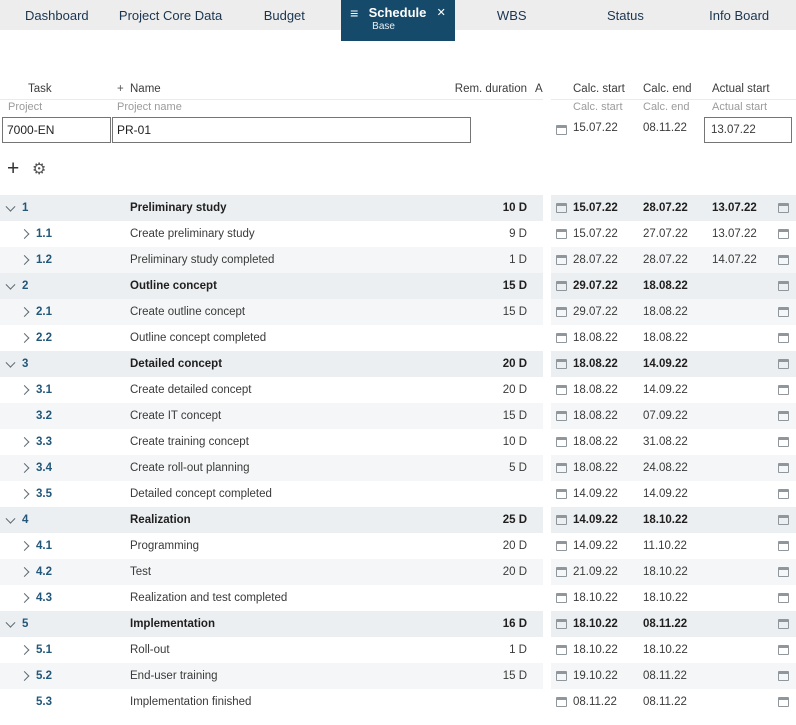 This screenshot has width=796, height=725. Describe the element at coordinates (398, 546) in the screenshot. I see `task-row: 4.1 Programming 20 D 14.09.22 11.10.22` at that location.